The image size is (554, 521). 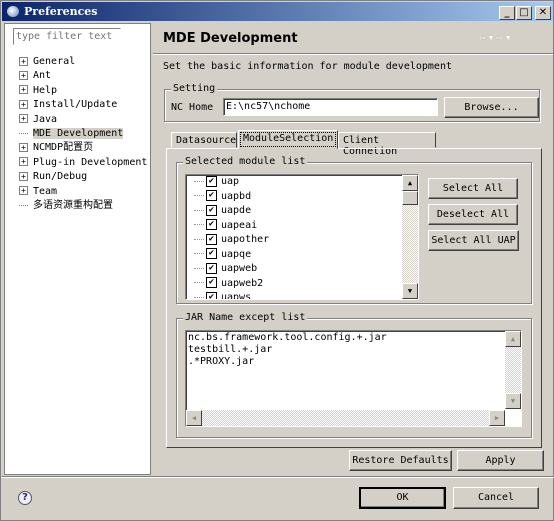 I want to click on maximize-button: □, so click(x=524, y=13).